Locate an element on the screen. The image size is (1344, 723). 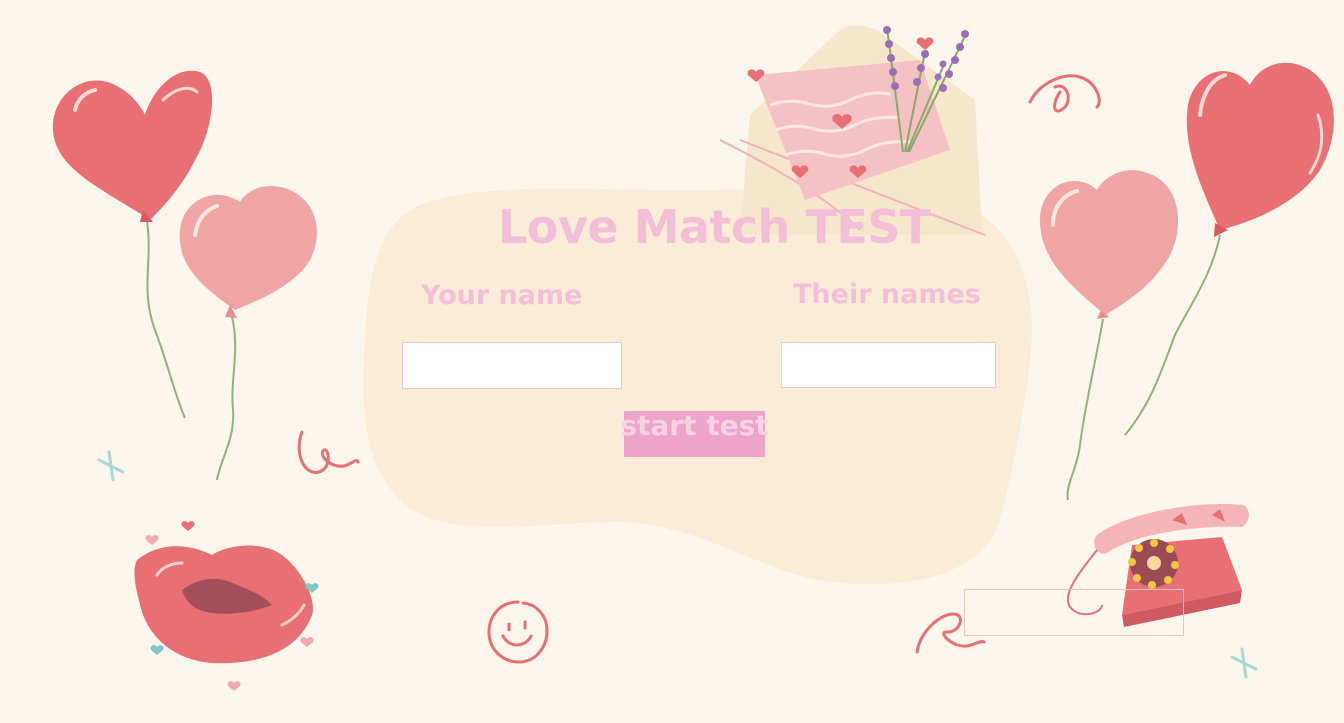
start-test-button-label: start test is located at coordinates (694, 425).